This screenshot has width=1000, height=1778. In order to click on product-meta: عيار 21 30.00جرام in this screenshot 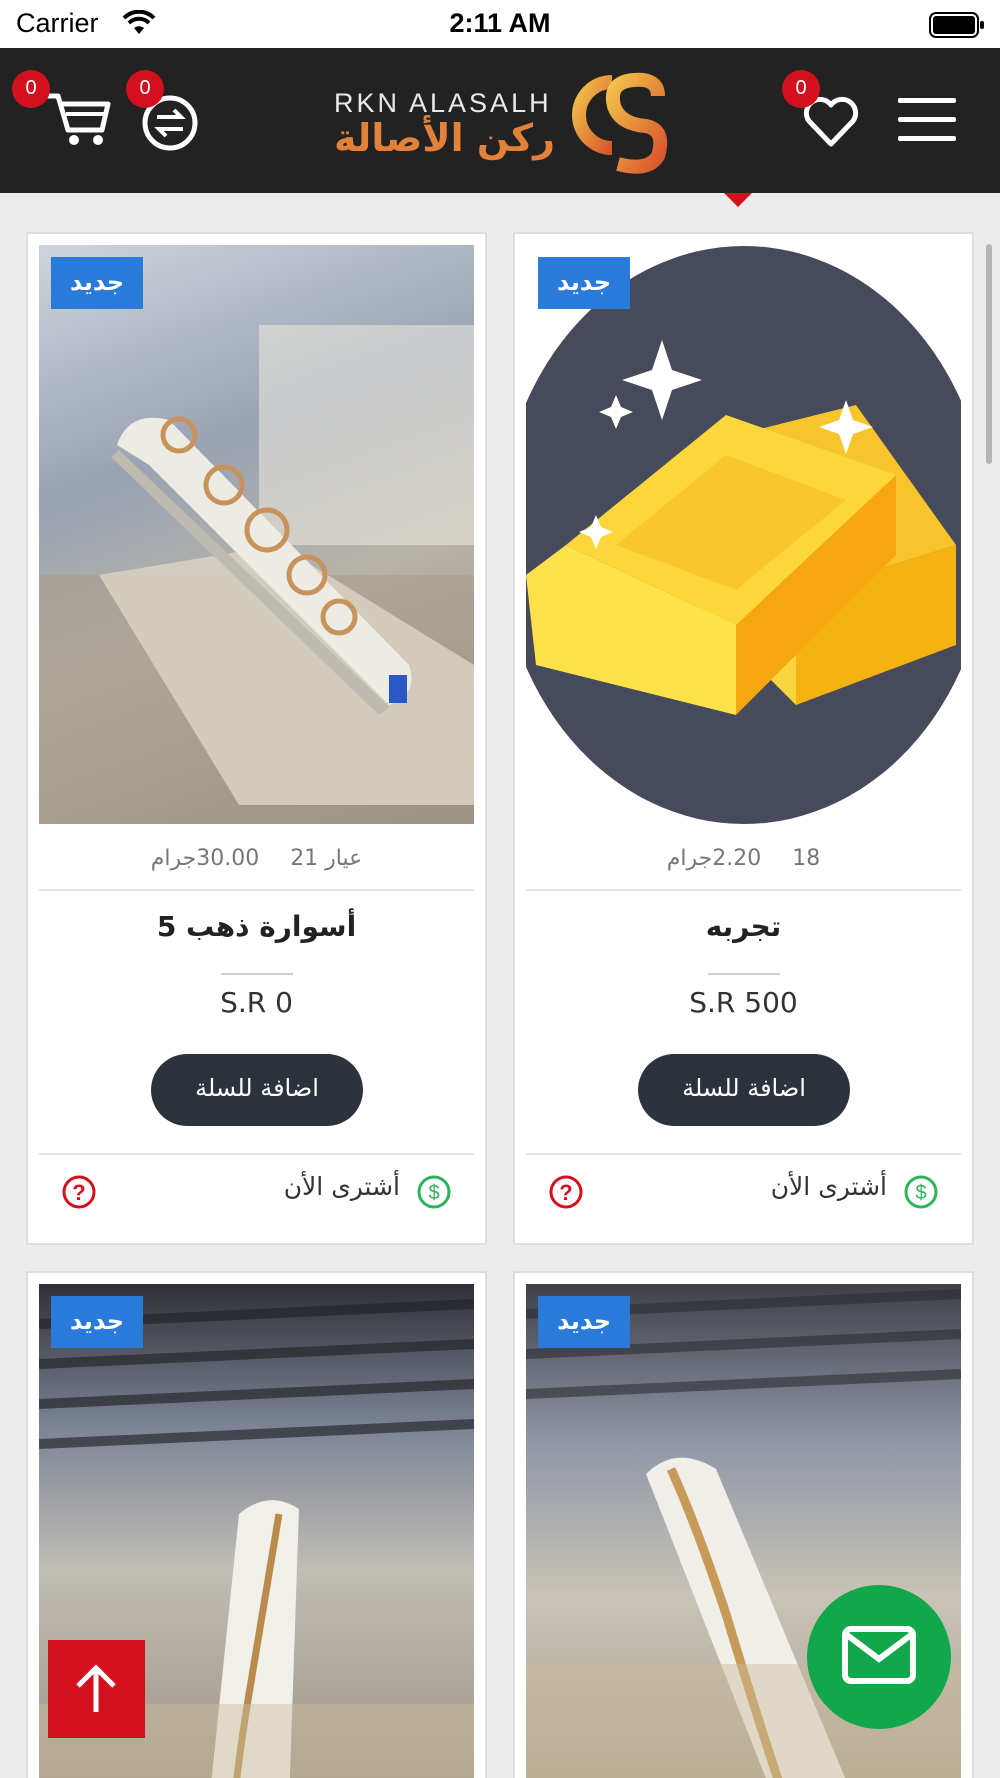, I will do `click(256, 858)`.